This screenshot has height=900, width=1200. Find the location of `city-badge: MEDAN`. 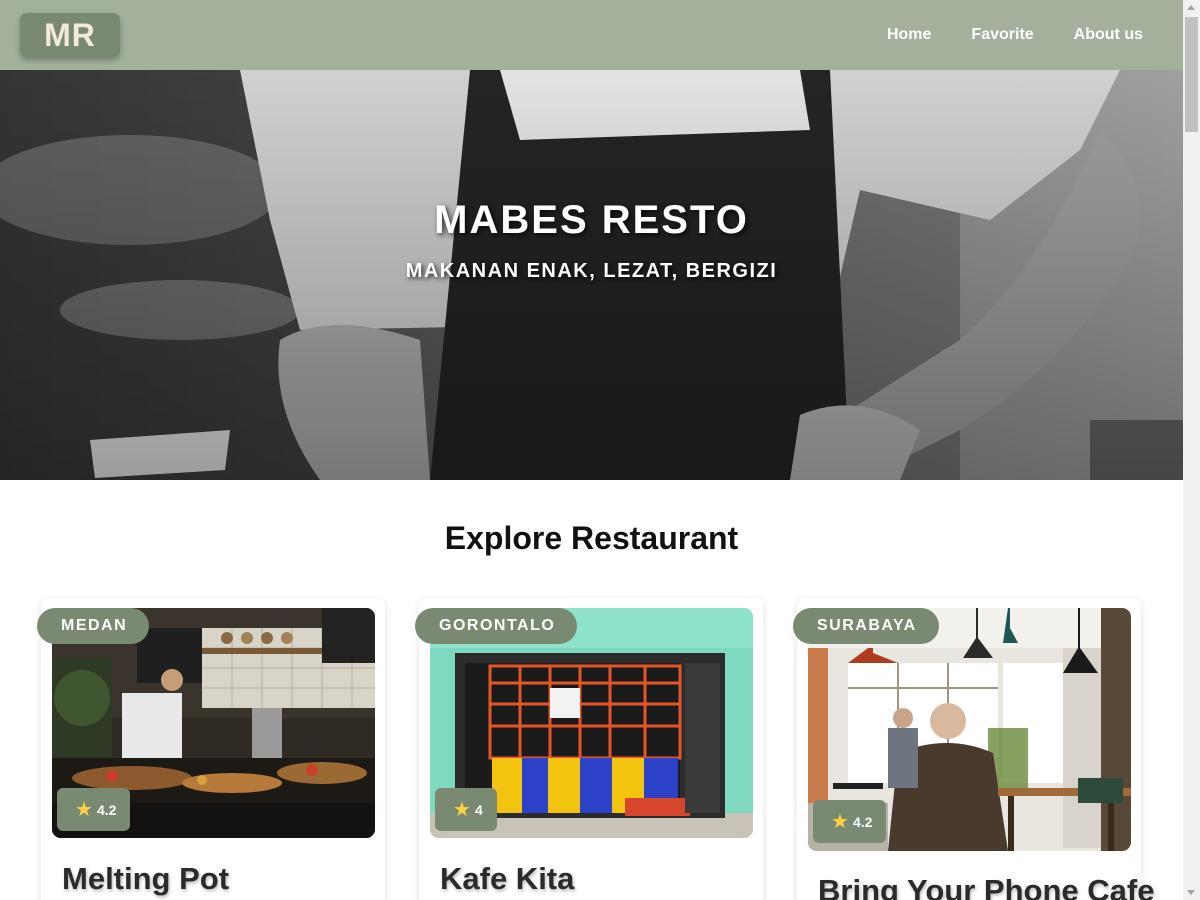

city-badge: MEDAN is located at coordinates (93, 626).